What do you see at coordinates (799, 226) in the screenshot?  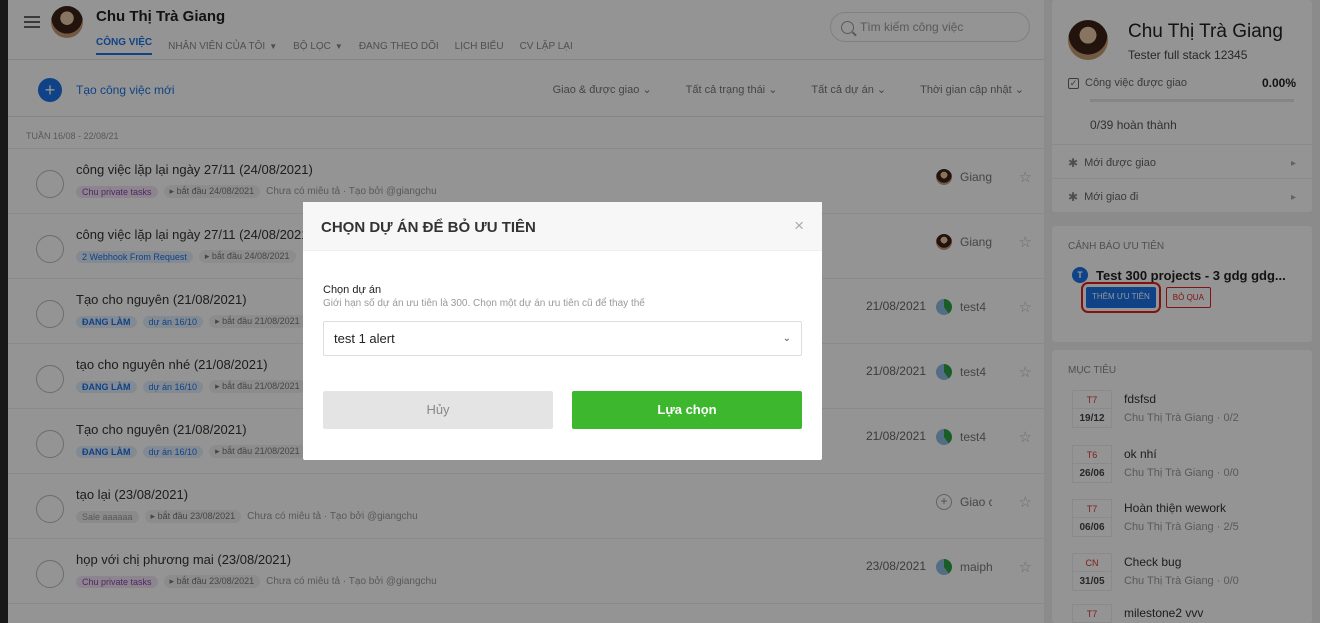 I see `close-icon: ×` at bounding box center [799, 226].